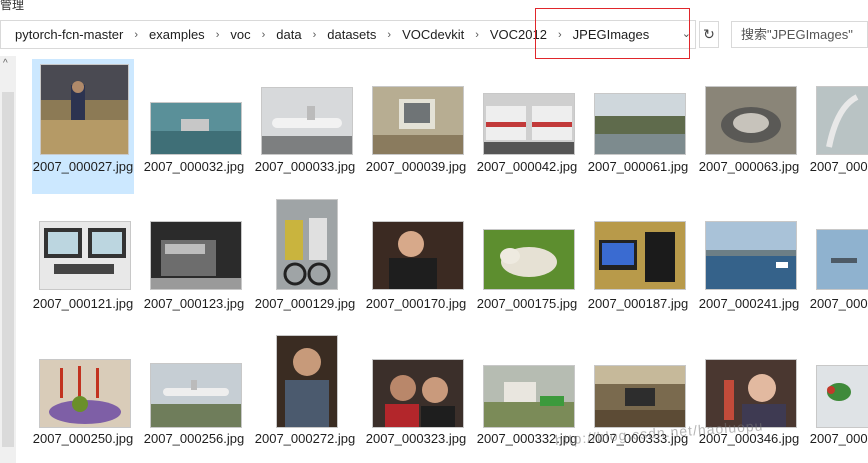 The height and width of the screenshot is (463, 868). What do you see at coordinates (838, 438) in the screenshot?
I see `file-name: 2007_000363.jpg` at bounding box center [838, 438].